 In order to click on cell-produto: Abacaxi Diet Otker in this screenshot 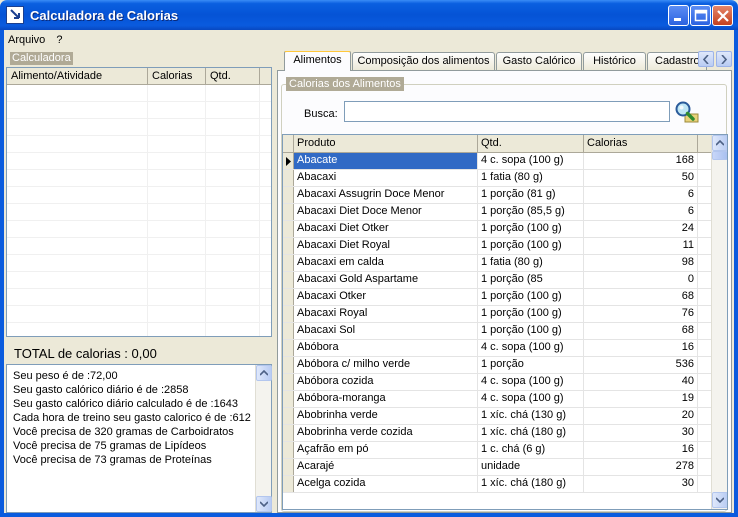, I will do `click(386, 229)`.